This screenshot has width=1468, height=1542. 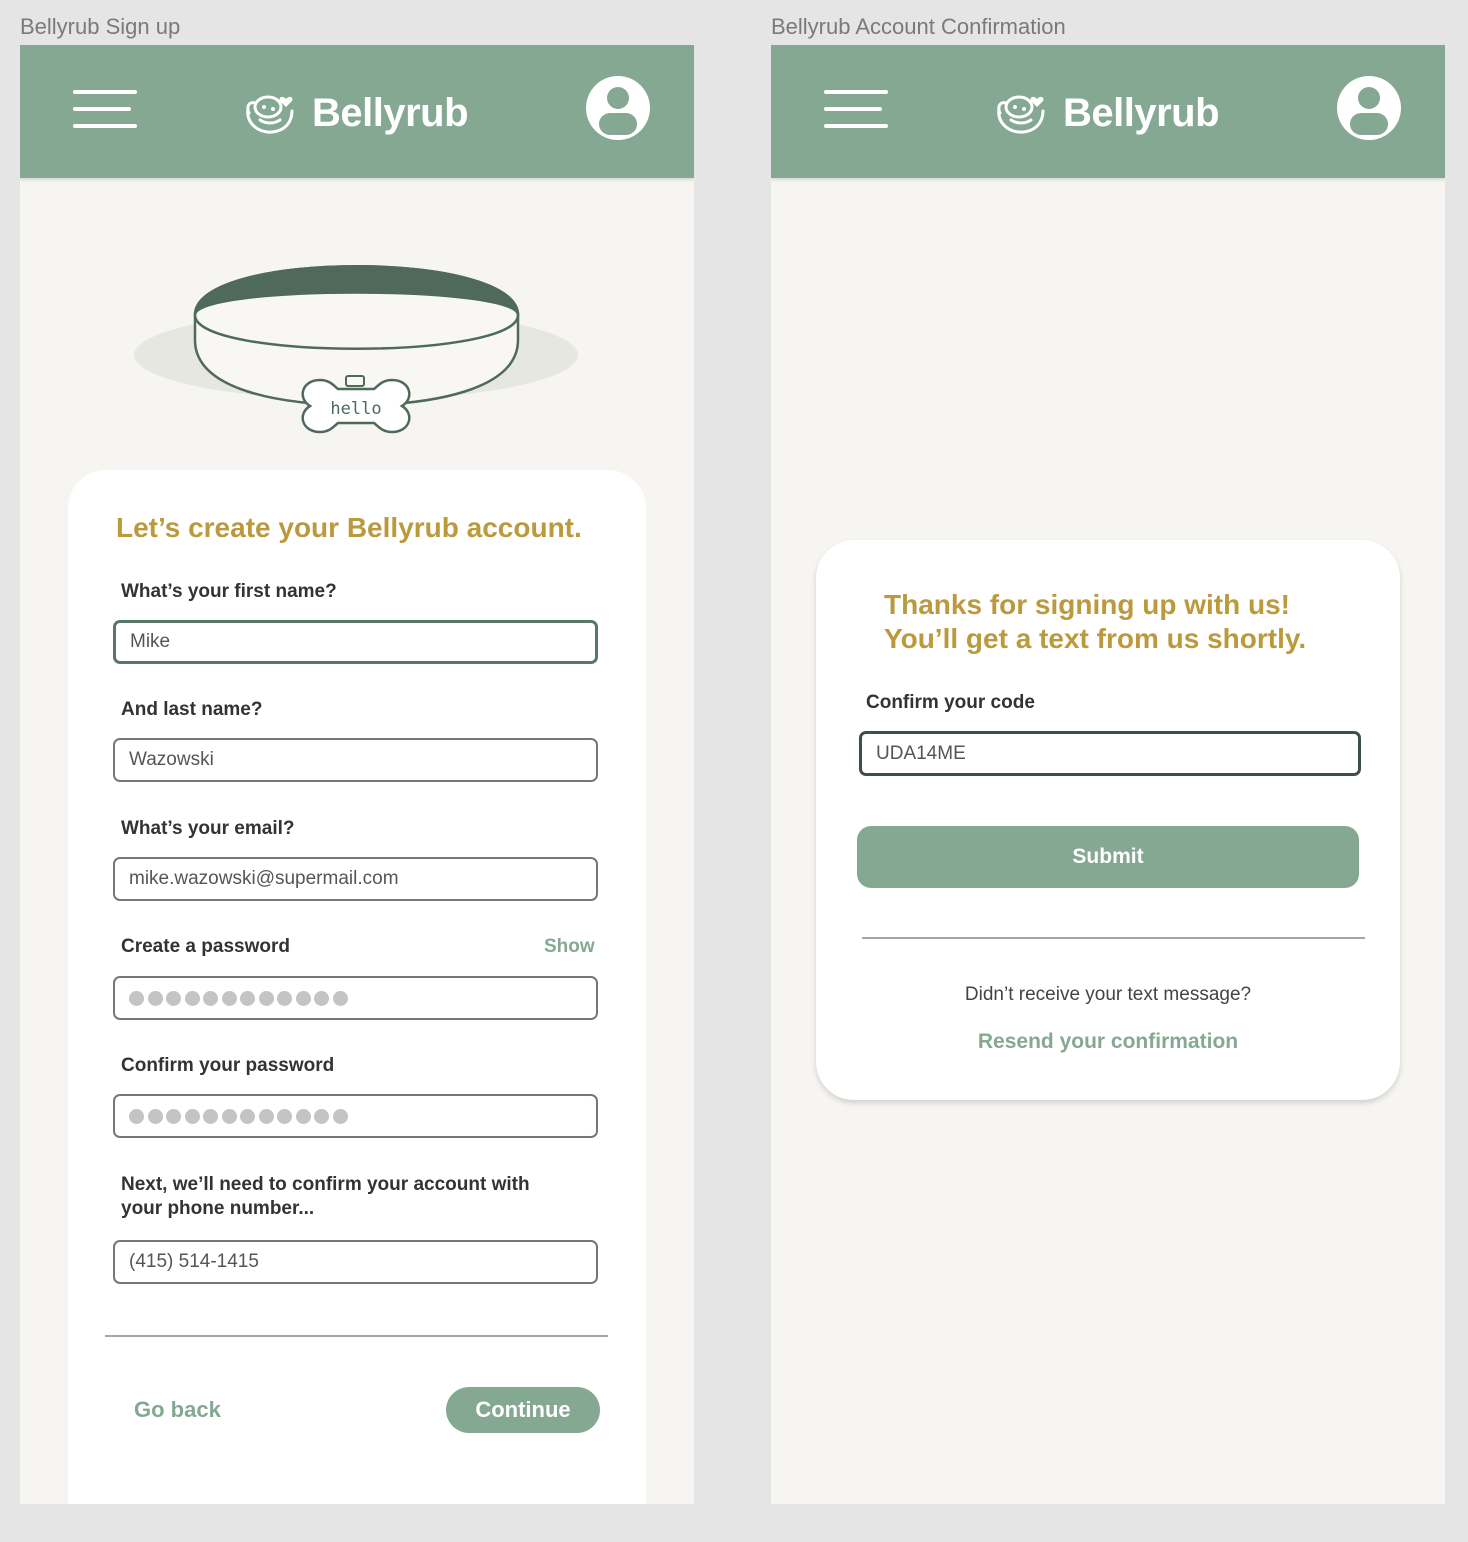 I want to click on code-input: UDA14ME, so click(x=1110, y=753).